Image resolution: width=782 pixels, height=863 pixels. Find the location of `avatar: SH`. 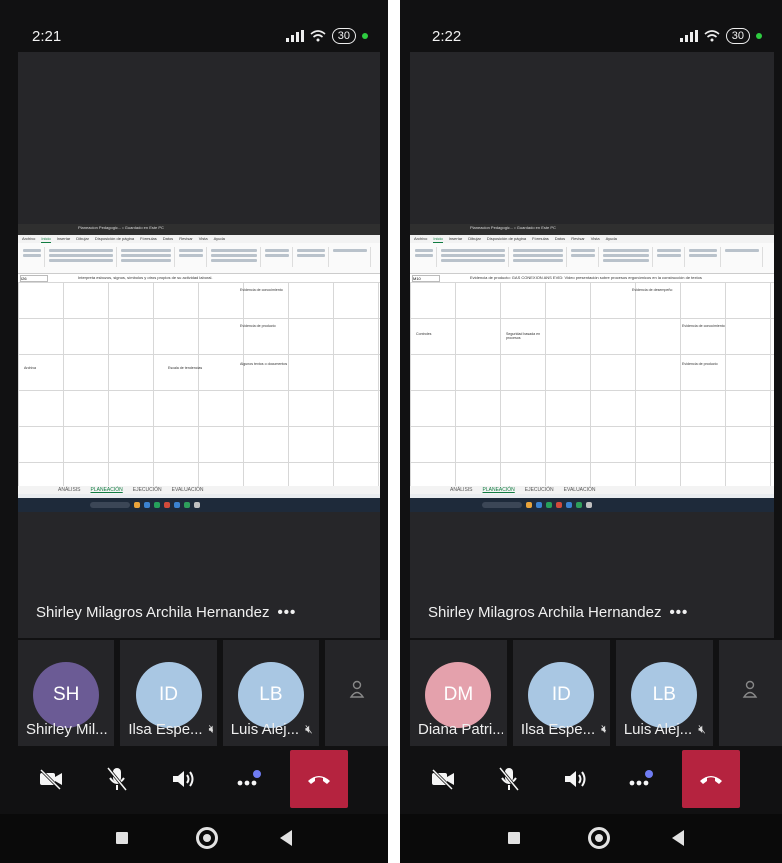

avatar: SH is located at coordinates (66, 695).